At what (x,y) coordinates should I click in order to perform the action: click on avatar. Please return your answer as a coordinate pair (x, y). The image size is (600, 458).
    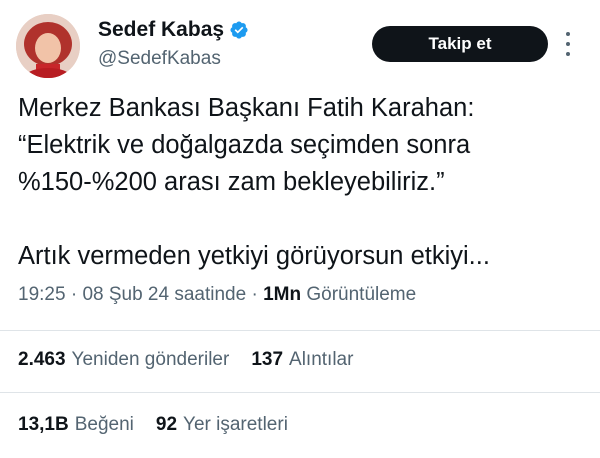
    Looking at the image, I should click on (48, 46).